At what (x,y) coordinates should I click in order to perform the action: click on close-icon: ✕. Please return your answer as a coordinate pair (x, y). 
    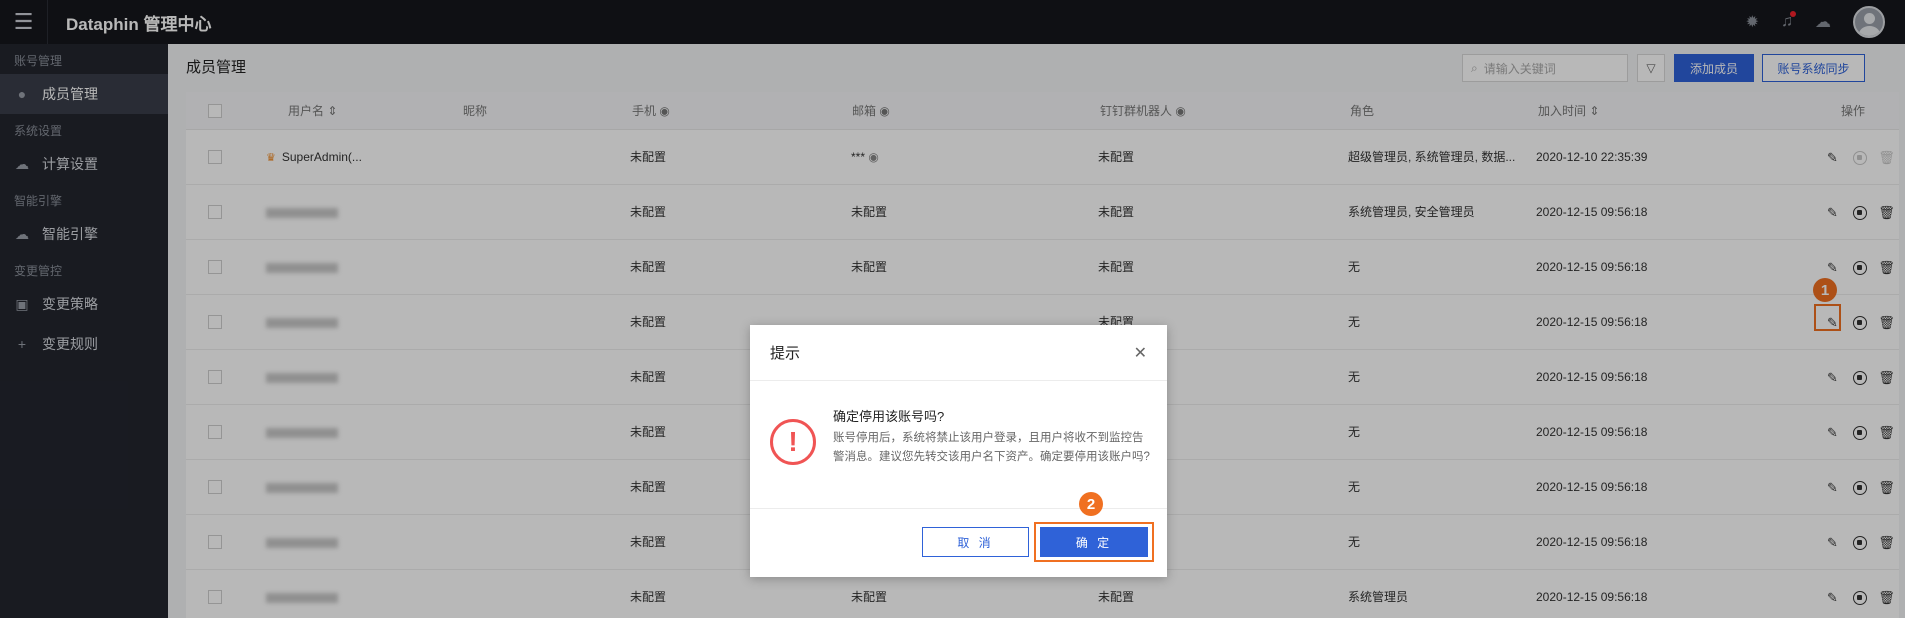
    Looking at the image, I should click on (1140, 353).